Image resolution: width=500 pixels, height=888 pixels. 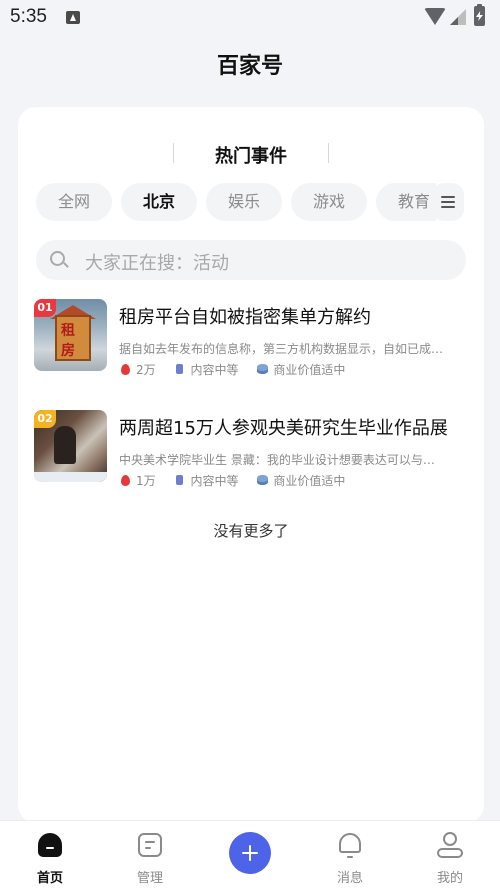 What do you see at coordinates (159, 202) in the screenshot?
I see `tab-beijing: 北京` at bounding box center [159, 202].